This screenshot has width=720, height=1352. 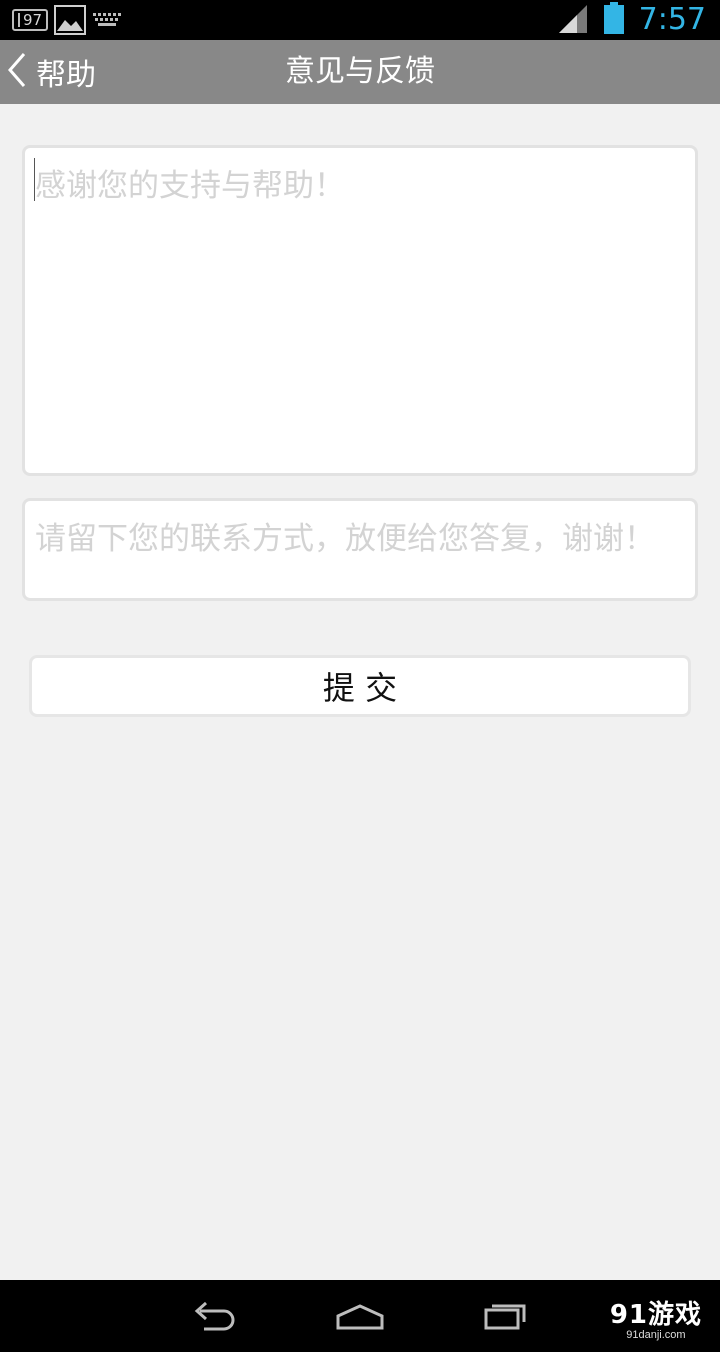 I want to click on watermark-logo: 91游戏 91danji.com, so click(x=656, y=1322).